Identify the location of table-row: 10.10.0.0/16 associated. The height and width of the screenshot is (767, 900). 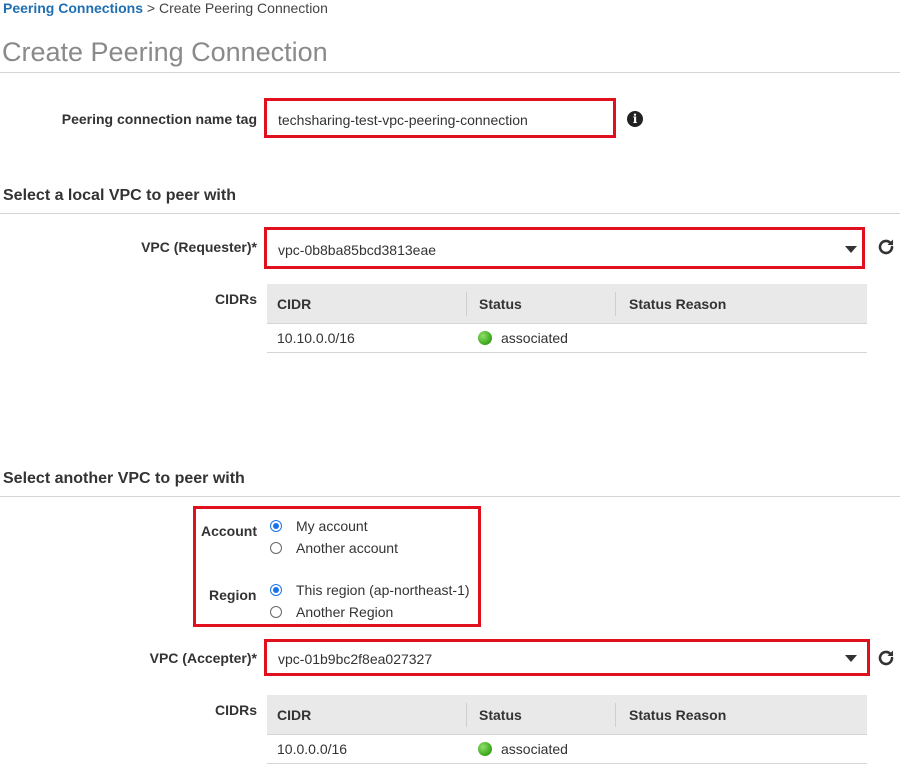
(567, 338).